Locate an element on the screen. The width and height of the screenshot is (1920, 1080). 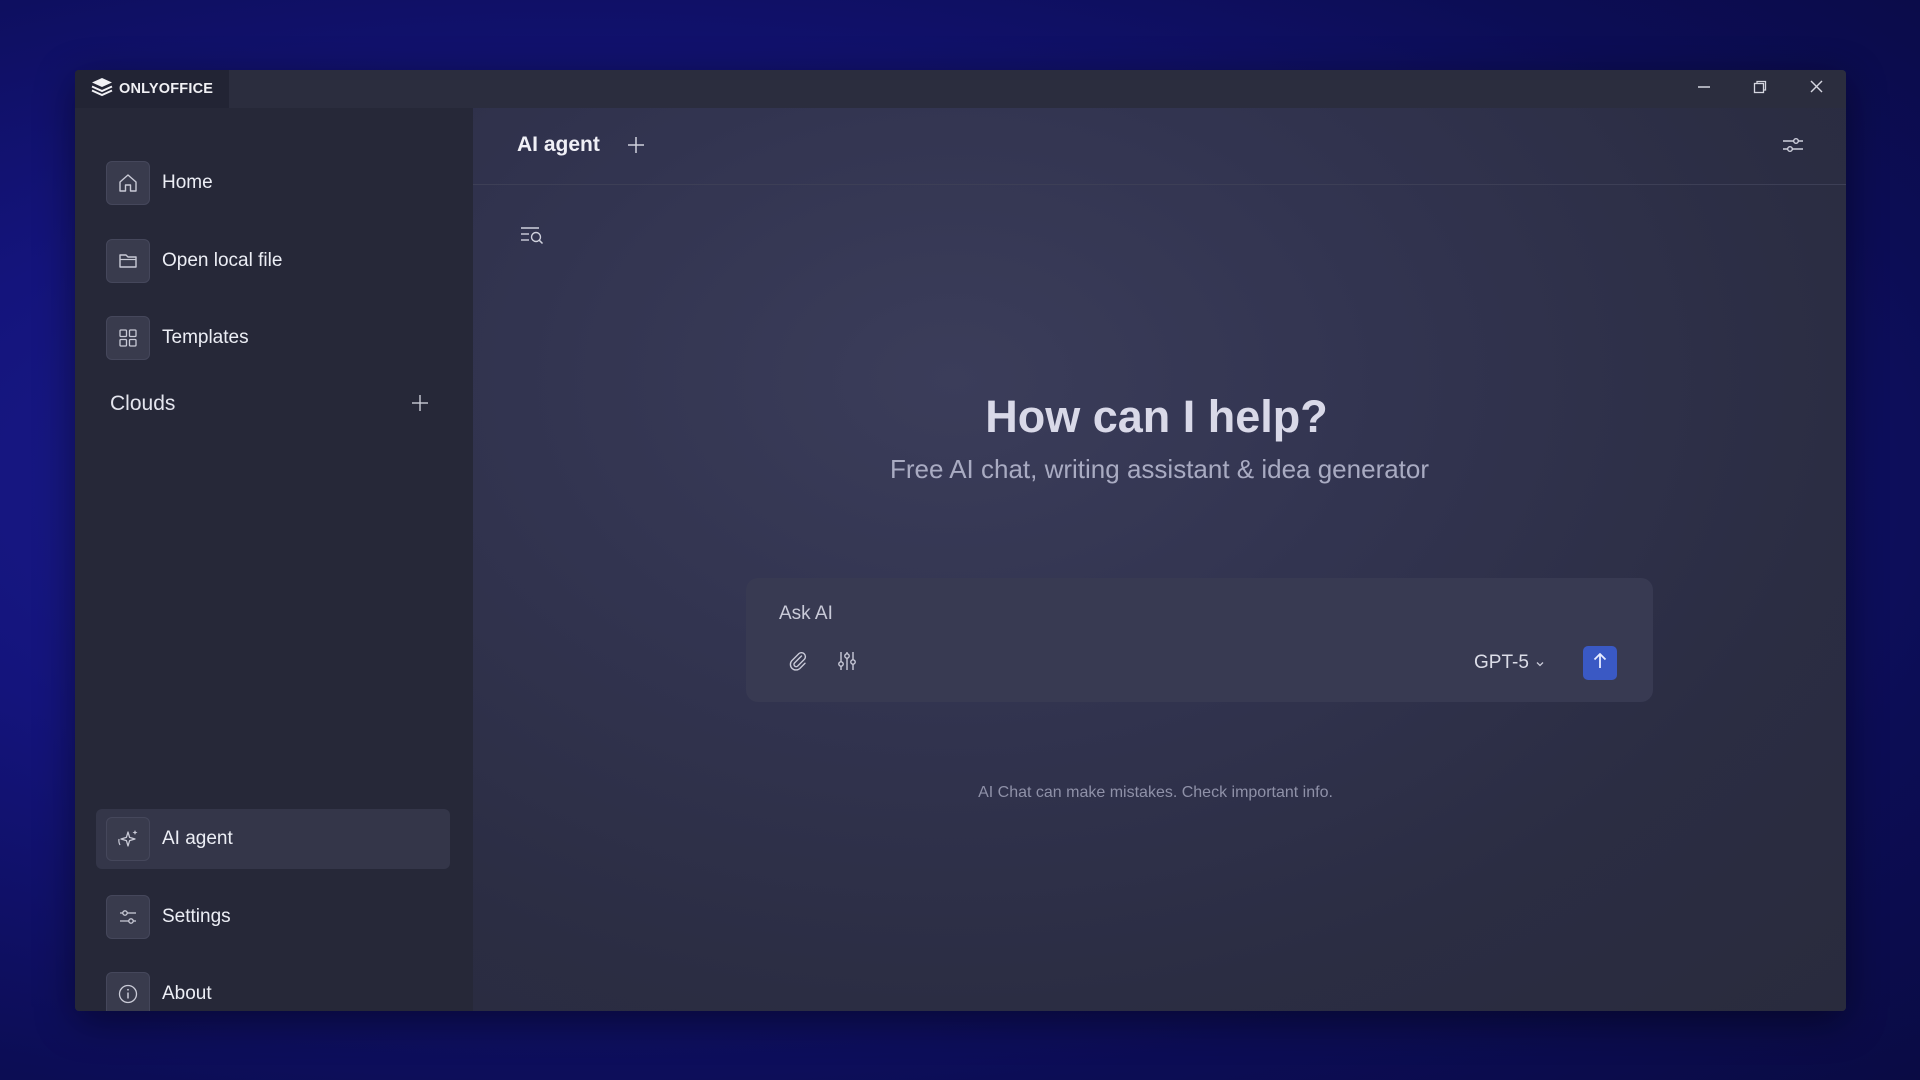
sidebar-item-label: AI agent is located at coordinates (197, 838).